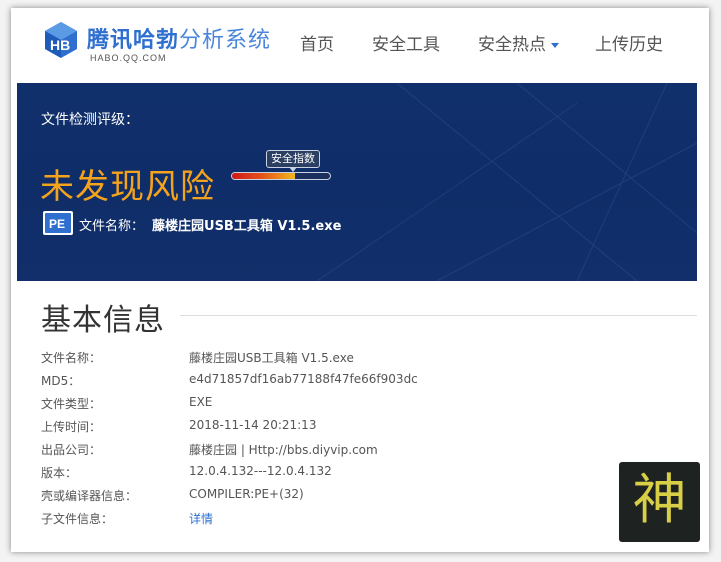  What do you see at coordinates (253, 425) in the screenshot?
I see `info-value: 2018-11-14 20:21:13` at bounding box center [253, 425].